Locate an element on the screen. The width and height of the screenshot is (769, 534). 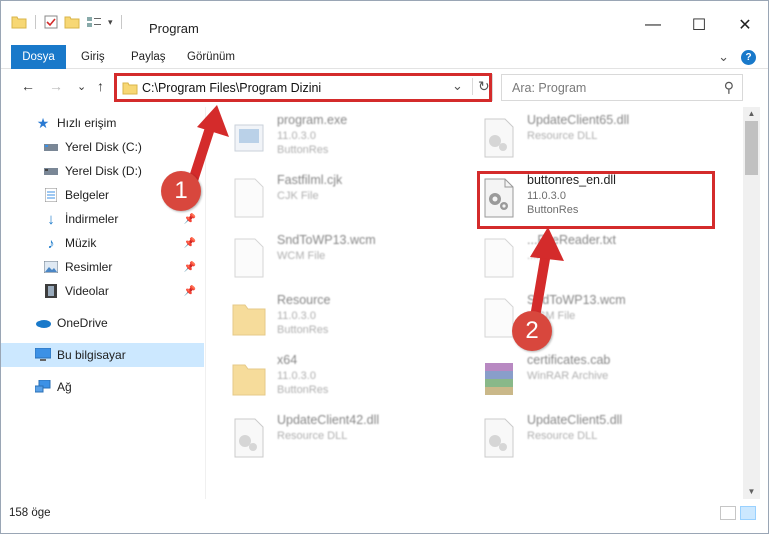
sidebar-item-pictures: Resimler 📌 is located at coordinates (102, 267).